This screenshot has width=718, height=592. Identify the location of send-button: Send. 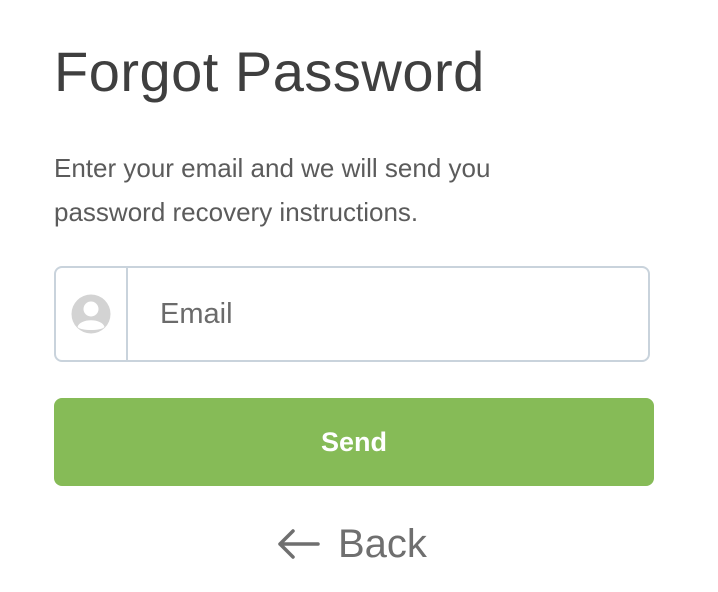
(354, 442).